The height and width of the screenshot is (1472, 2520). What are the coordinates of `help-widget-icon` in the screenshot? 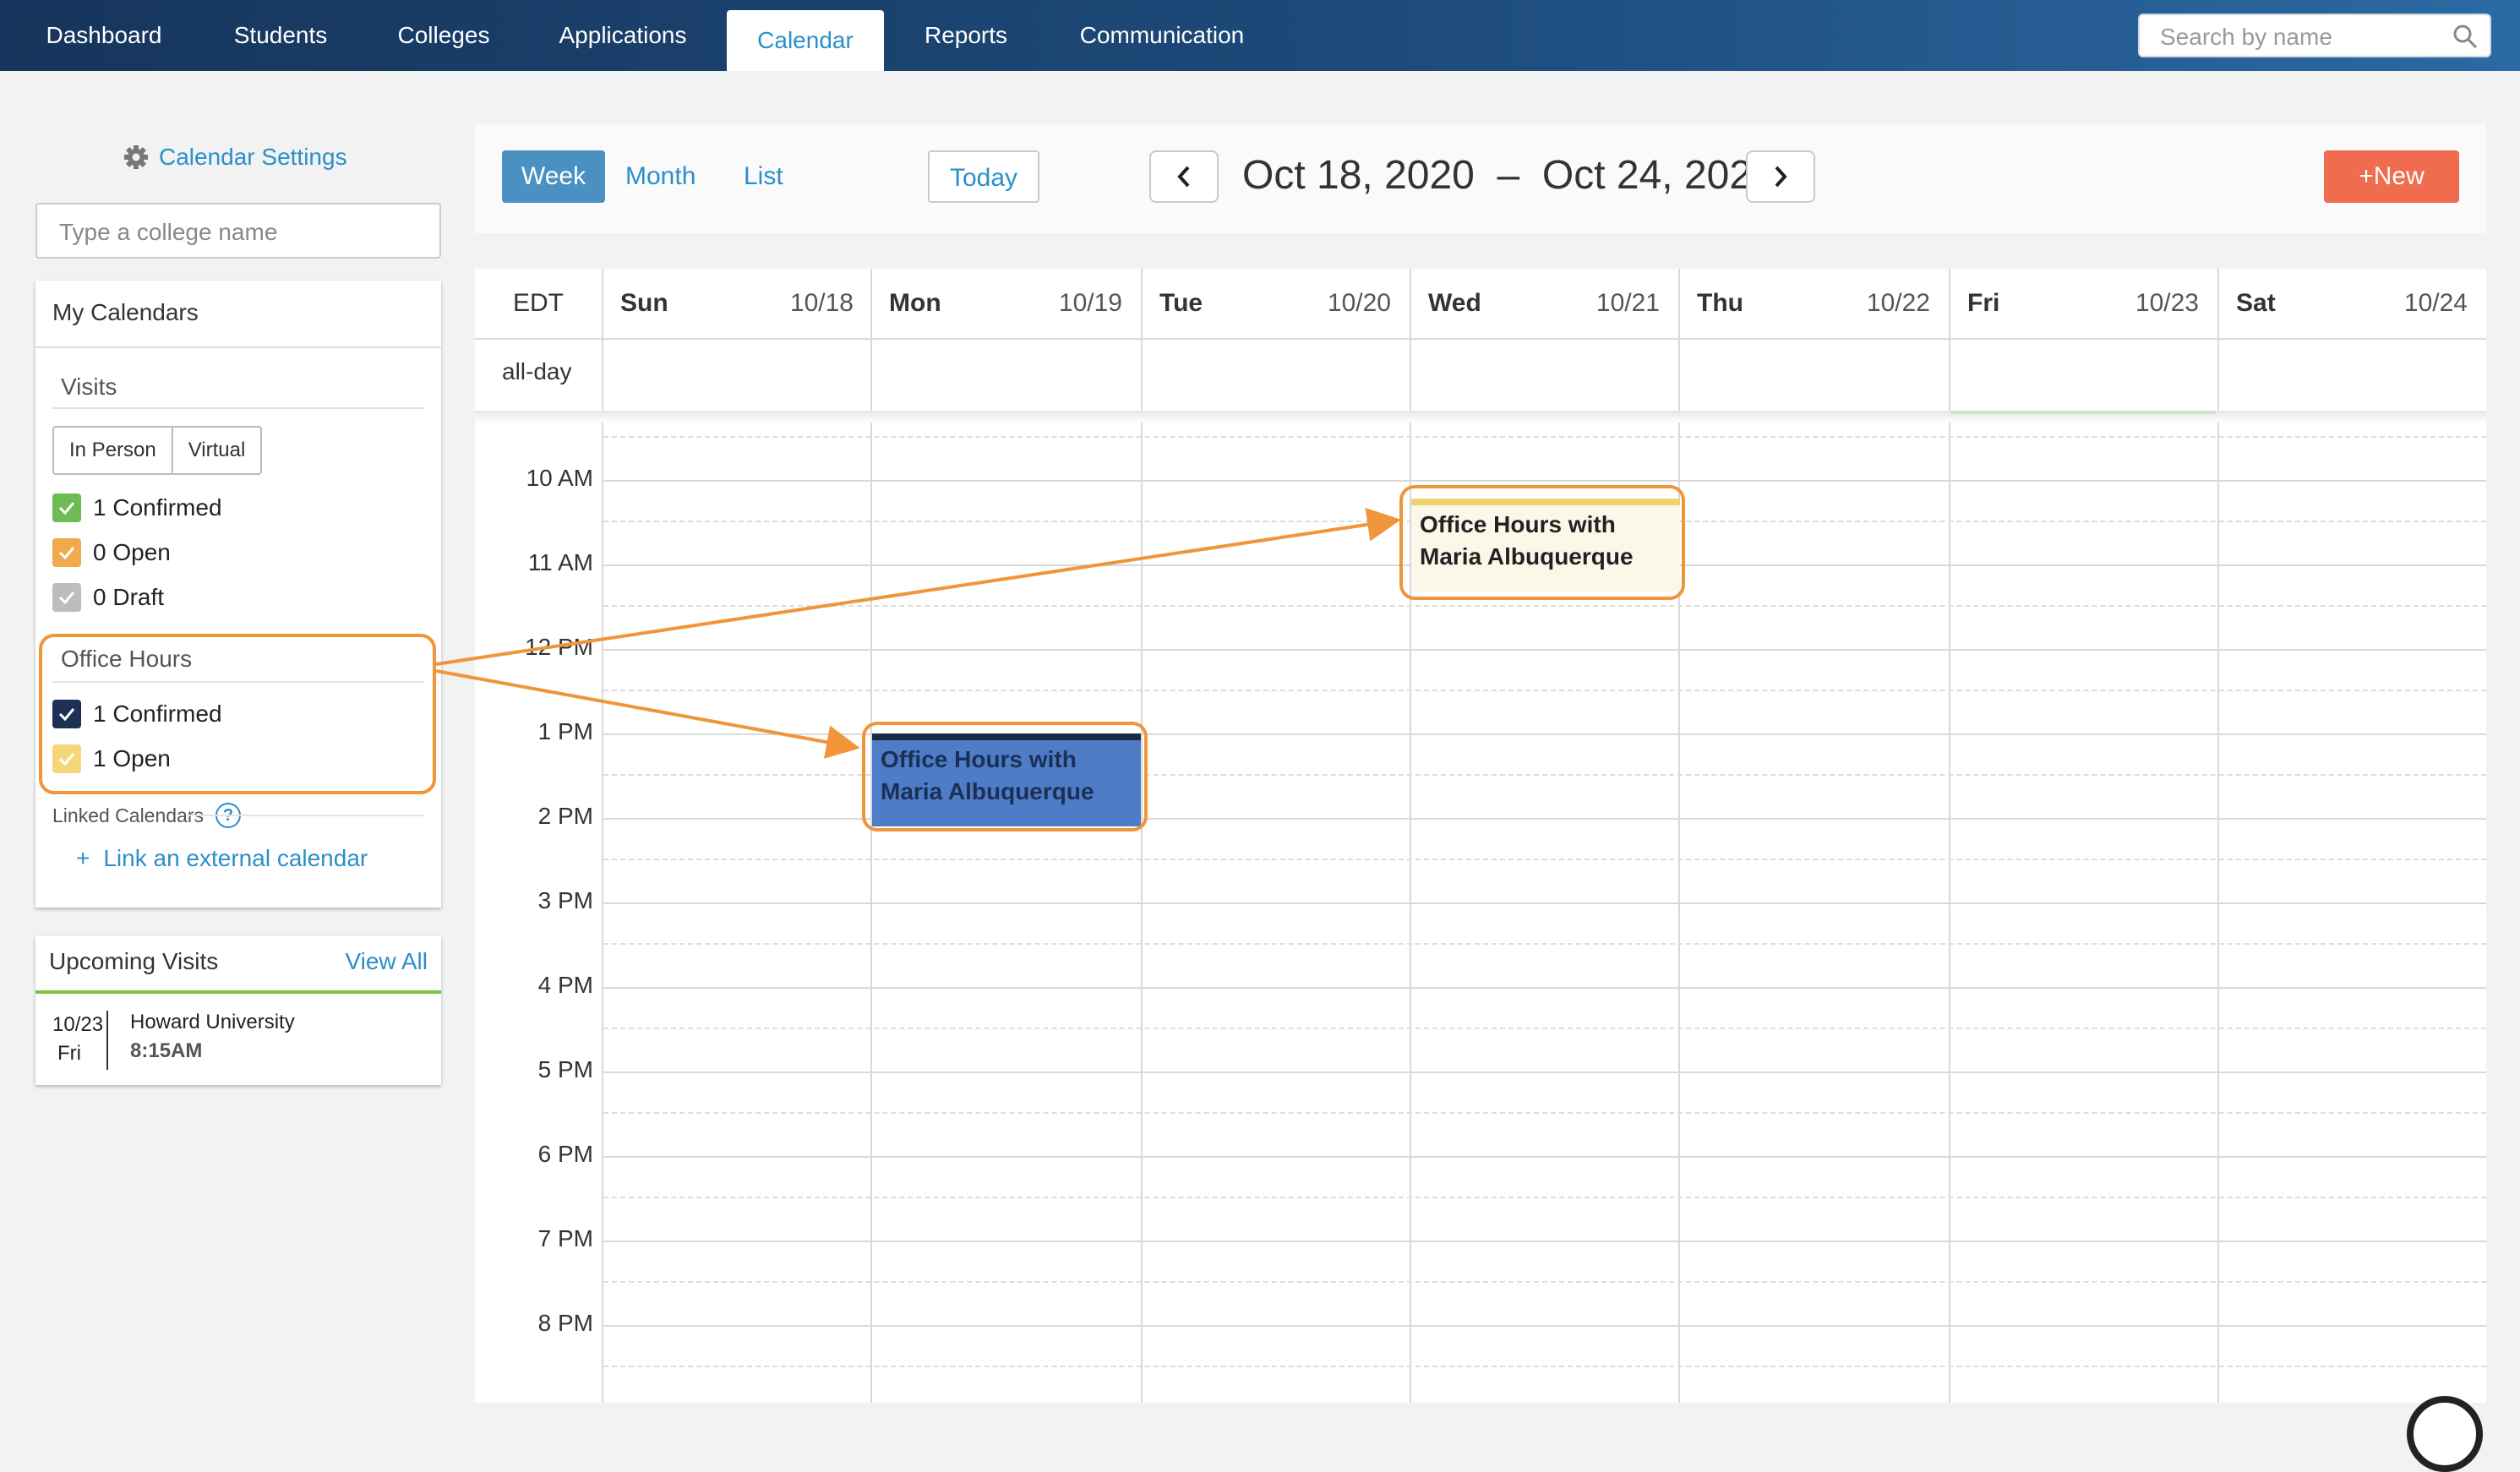 It's located at (2445, 1434).